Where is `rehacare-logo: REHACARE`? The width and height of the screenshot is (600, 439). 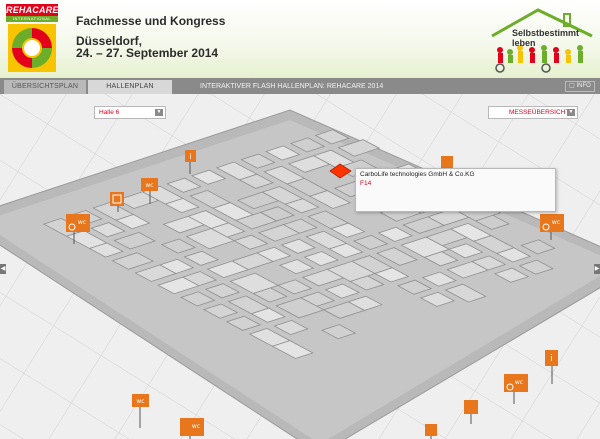
rehacare-logo: REHACARE is located at coordinates (32, 10).